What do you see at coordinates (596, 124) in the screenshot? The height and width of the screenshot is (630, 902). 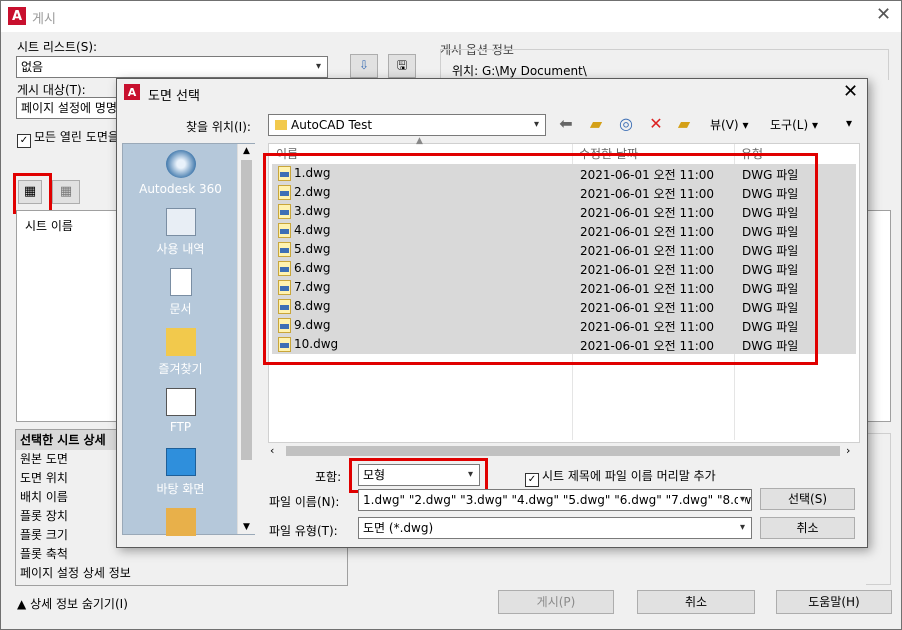 I see `up-folder-icon: ▰` at bounding box center [596, 124].